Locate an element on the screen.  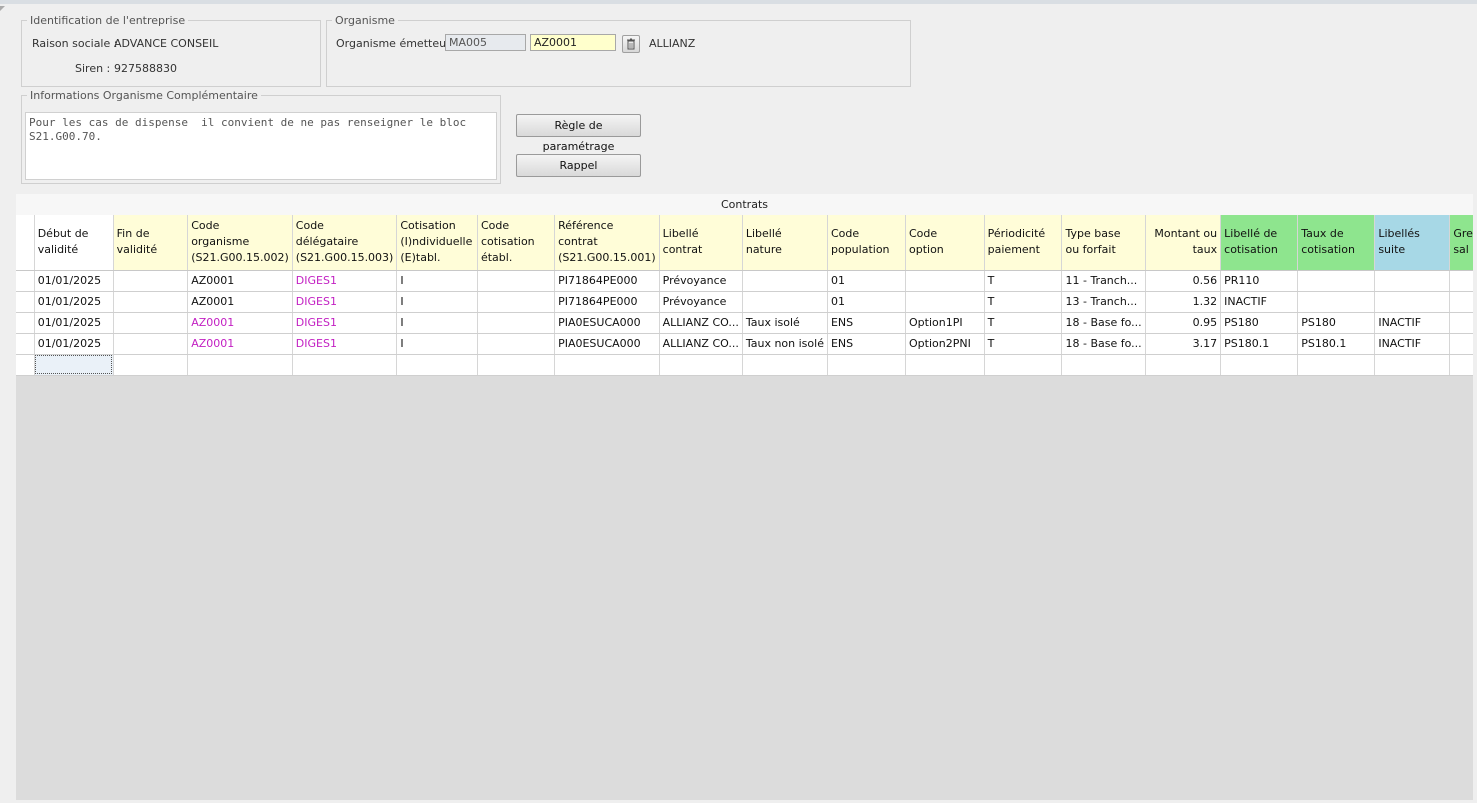
organisme-code-field: MA005 is located at coordinates (485, 42).